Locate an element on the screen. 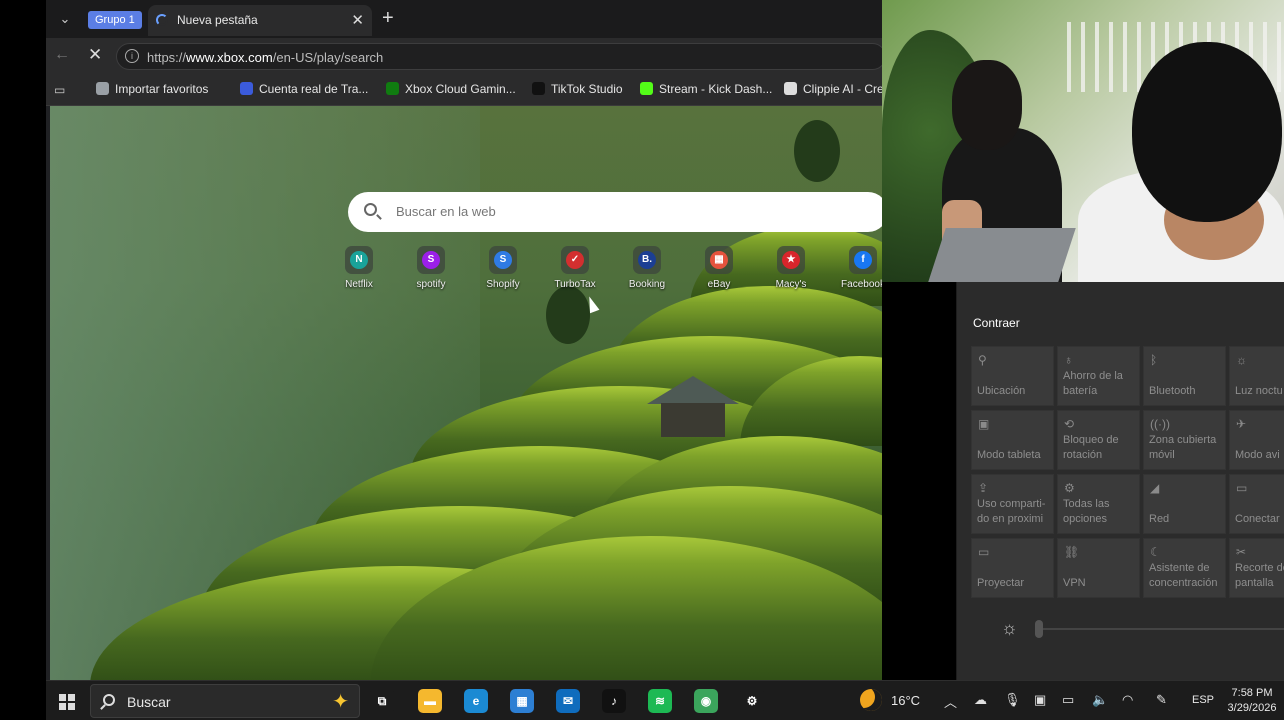 The width and height of the screenshot is (1284, 720). quick-setting-tile: ⟲ Bloqueo de rotación is located at coordinates (1098, 440).